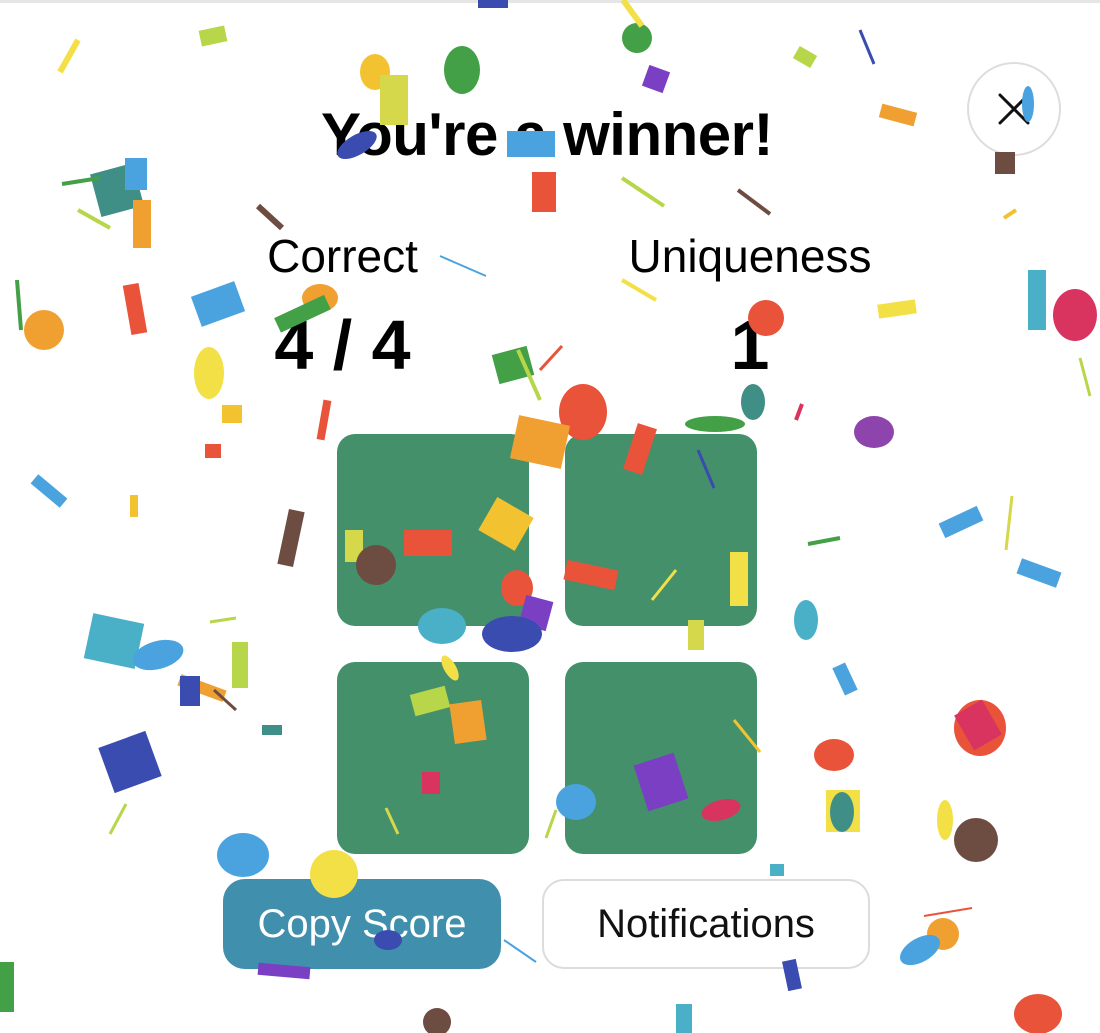 The height and width of the screenshot is (1033, 1100). I want to click on correct-label: Correct, so click(342, 256).